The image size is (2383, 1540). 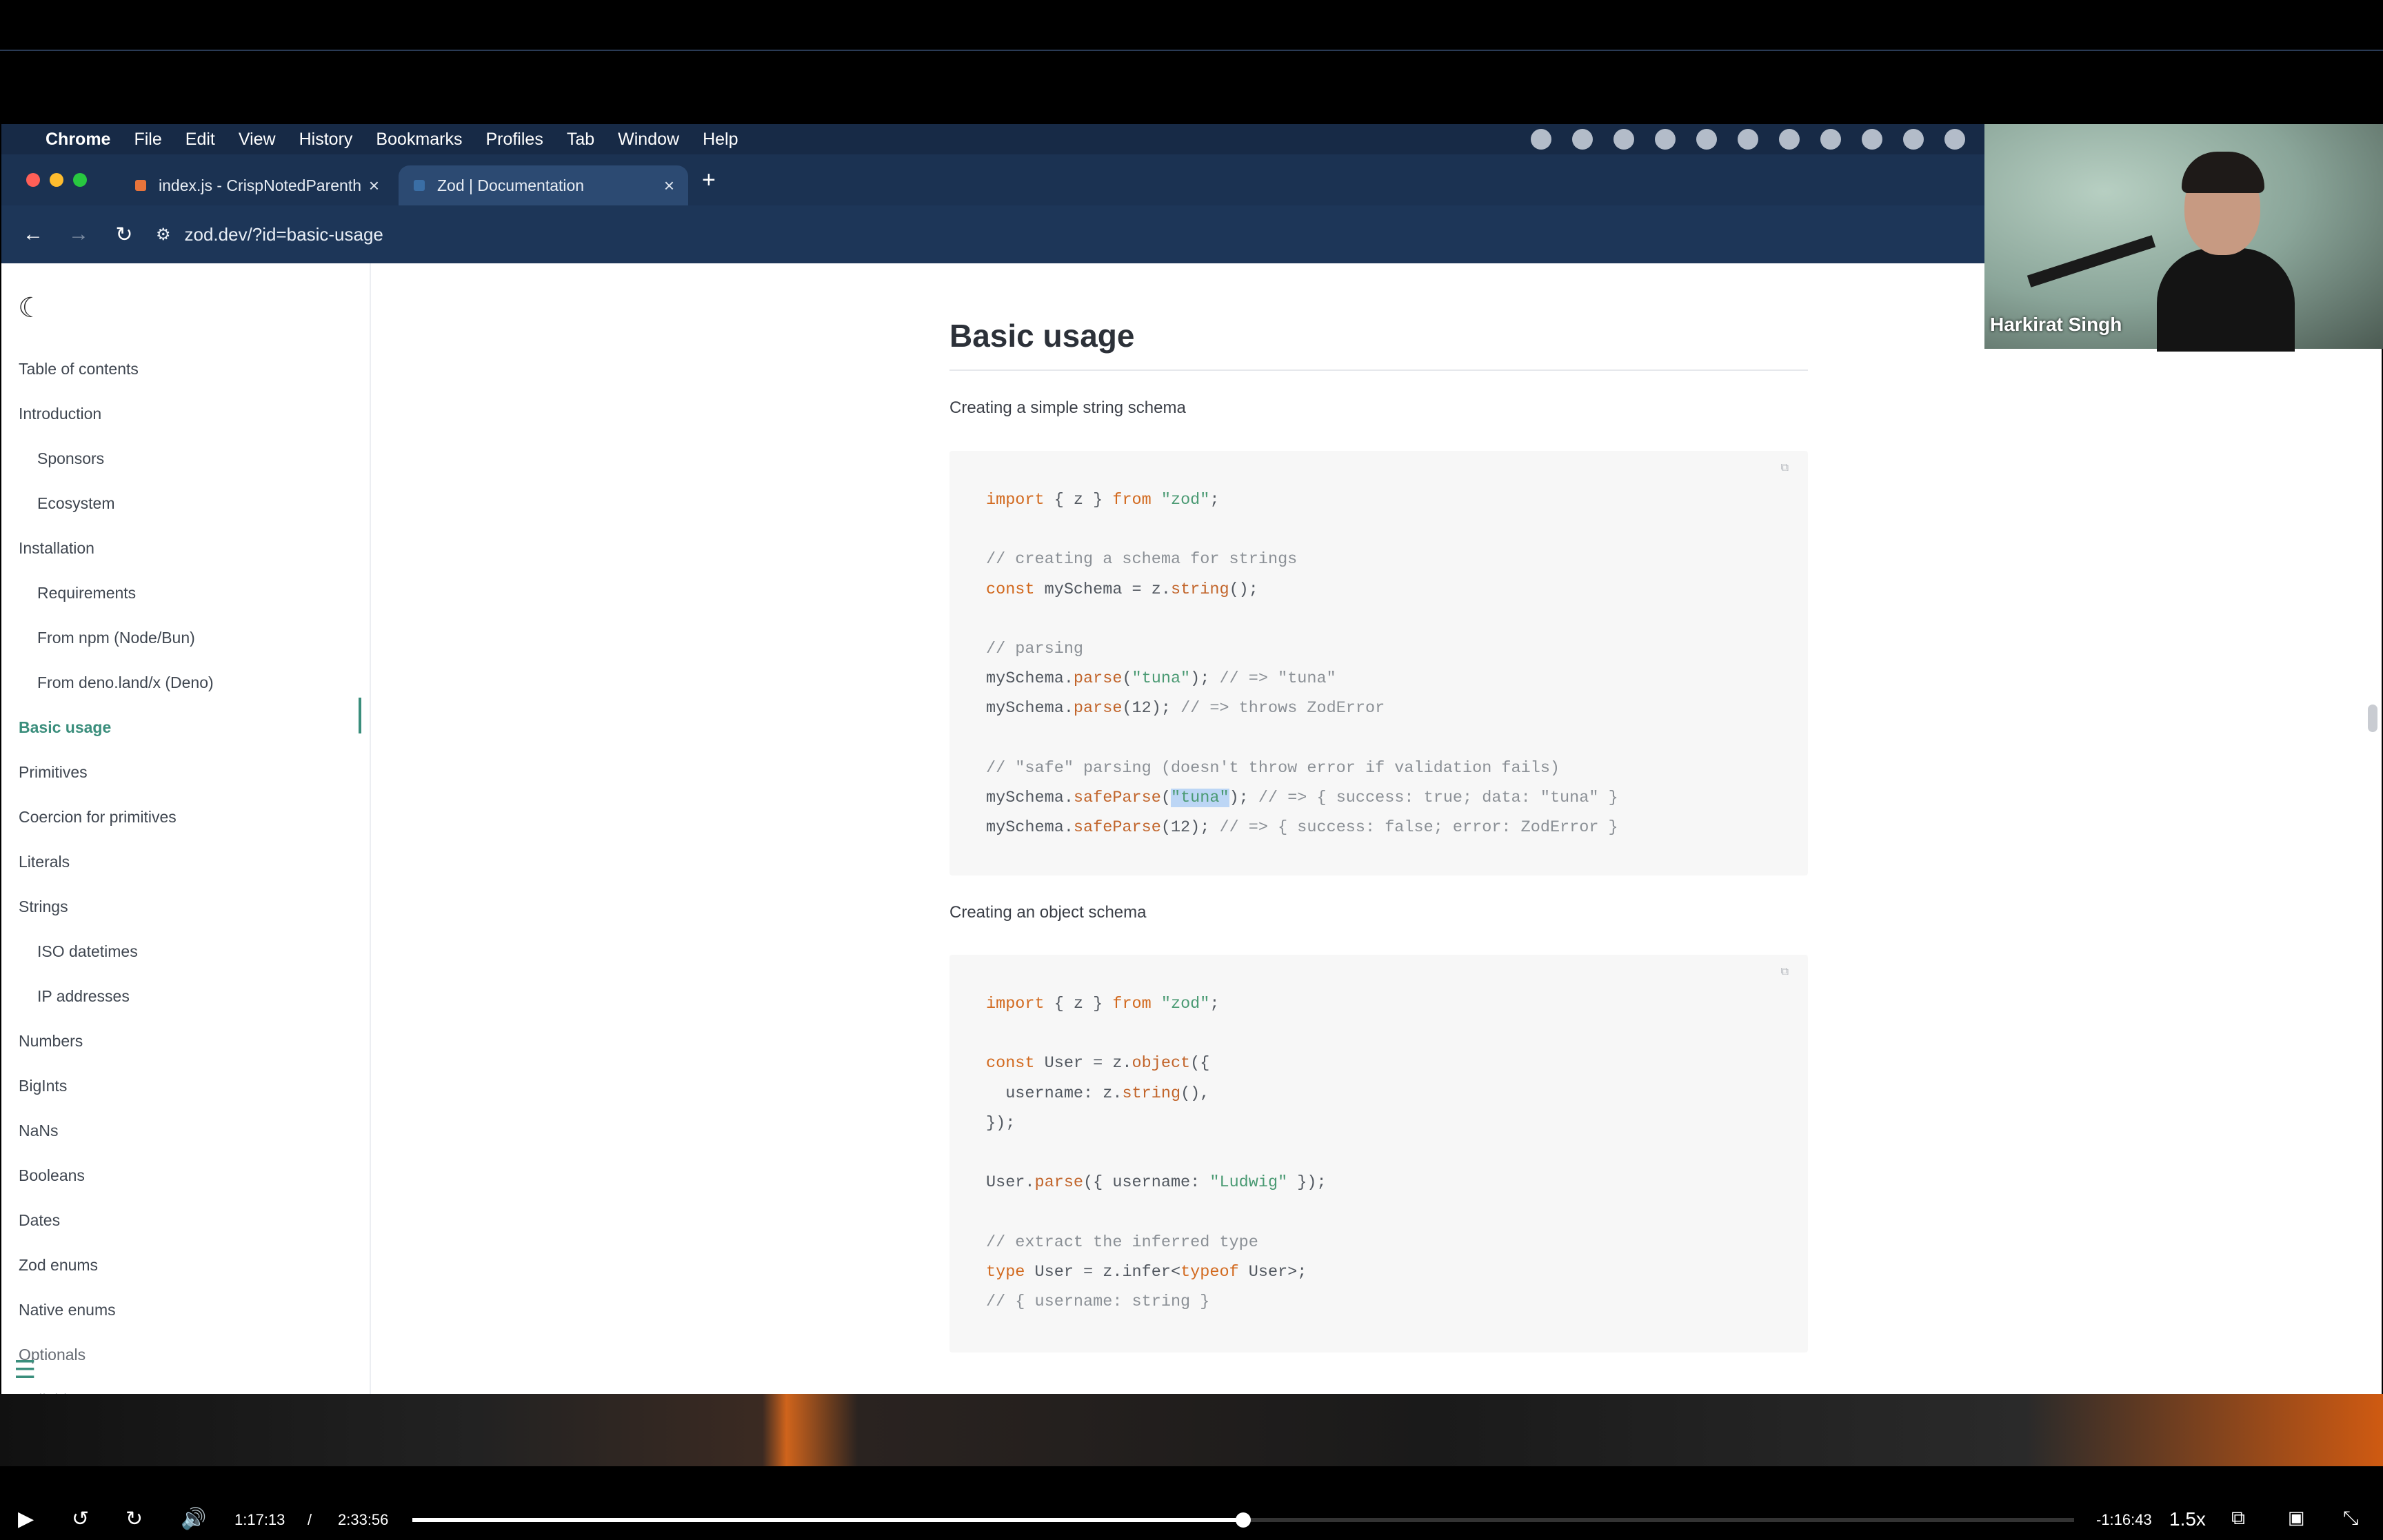 I want to click on menu-edit: Edit, so click(x=200, y=140).